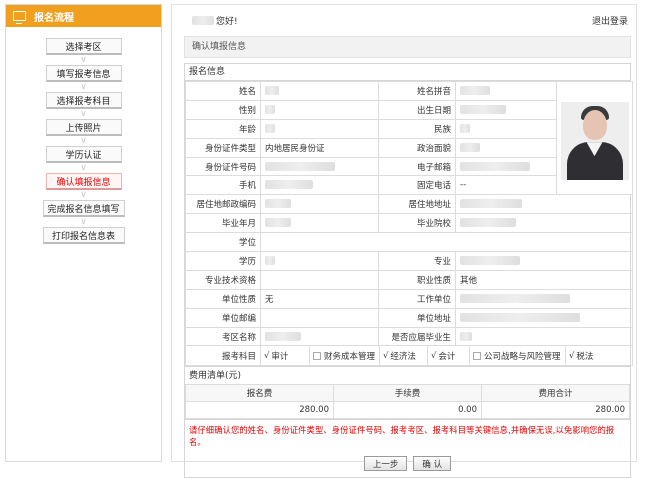  Describe the element at coordinates (417, 261) in the screenshot. I see `label-major: 专业` at that location.